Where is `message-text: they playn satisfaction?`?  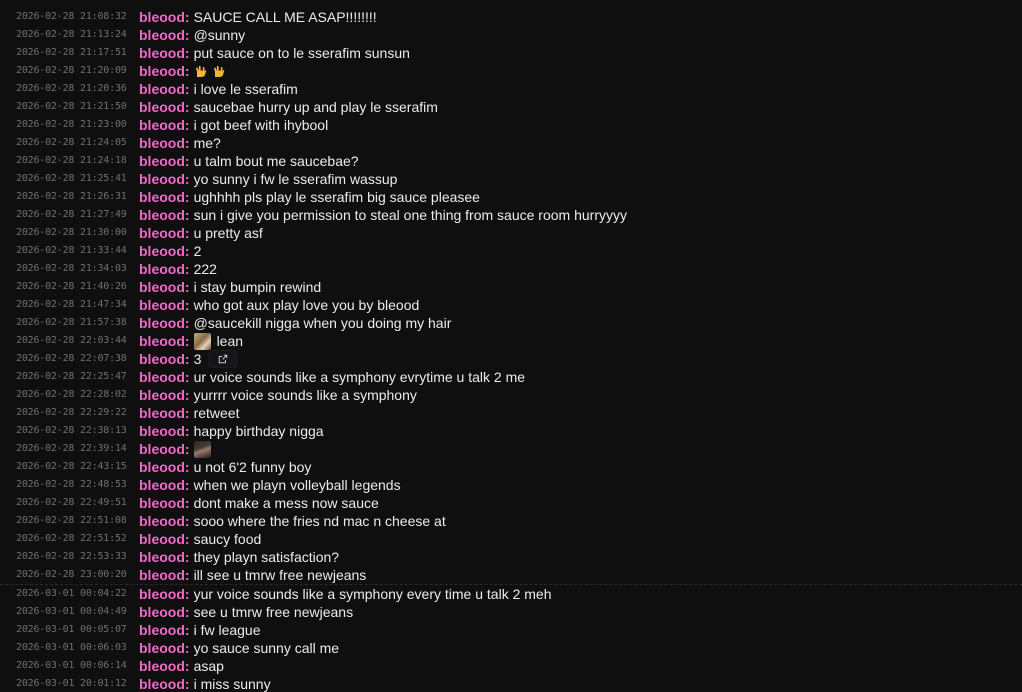 message-text: they playn satisfaction? is located at coordinates (266, 557).